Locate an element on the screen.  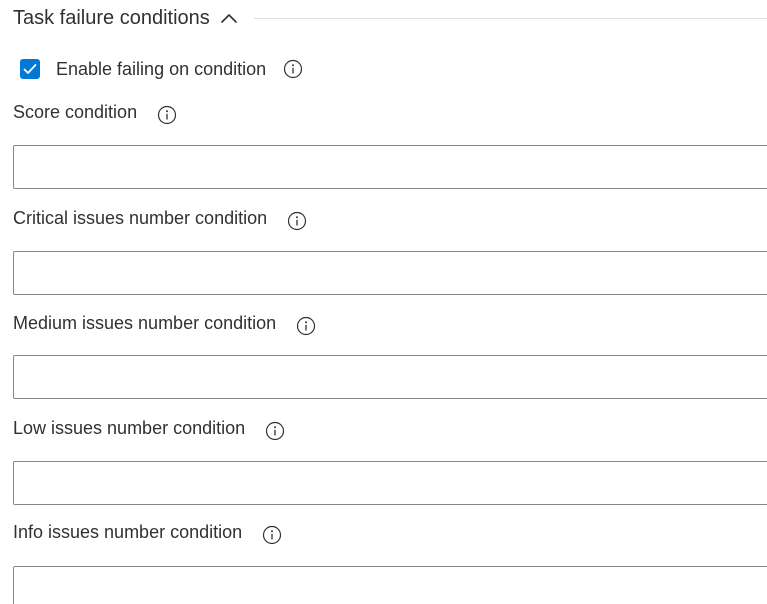
info-issues-label: Info issues number condition is located at coordinates (128, 531).